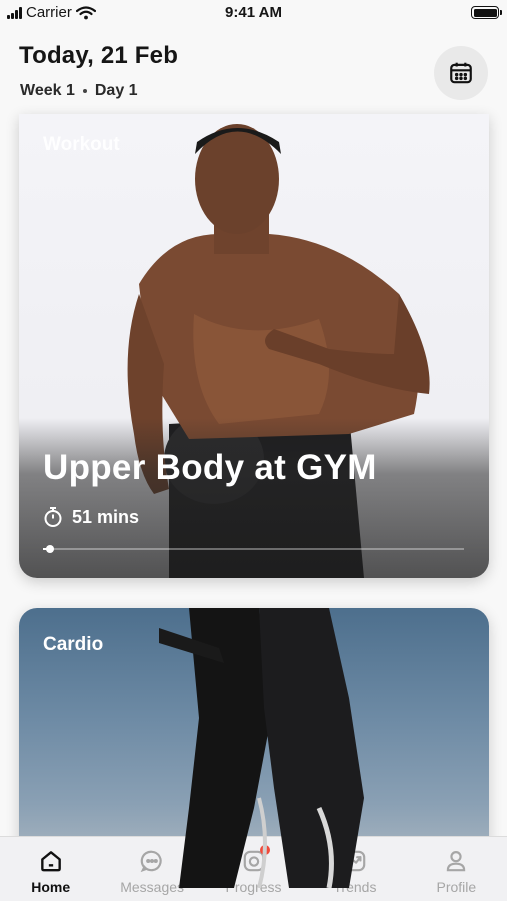  Describe the element at coordinates (84, 91) in the screenshot. I see `separator-dot` at that location.